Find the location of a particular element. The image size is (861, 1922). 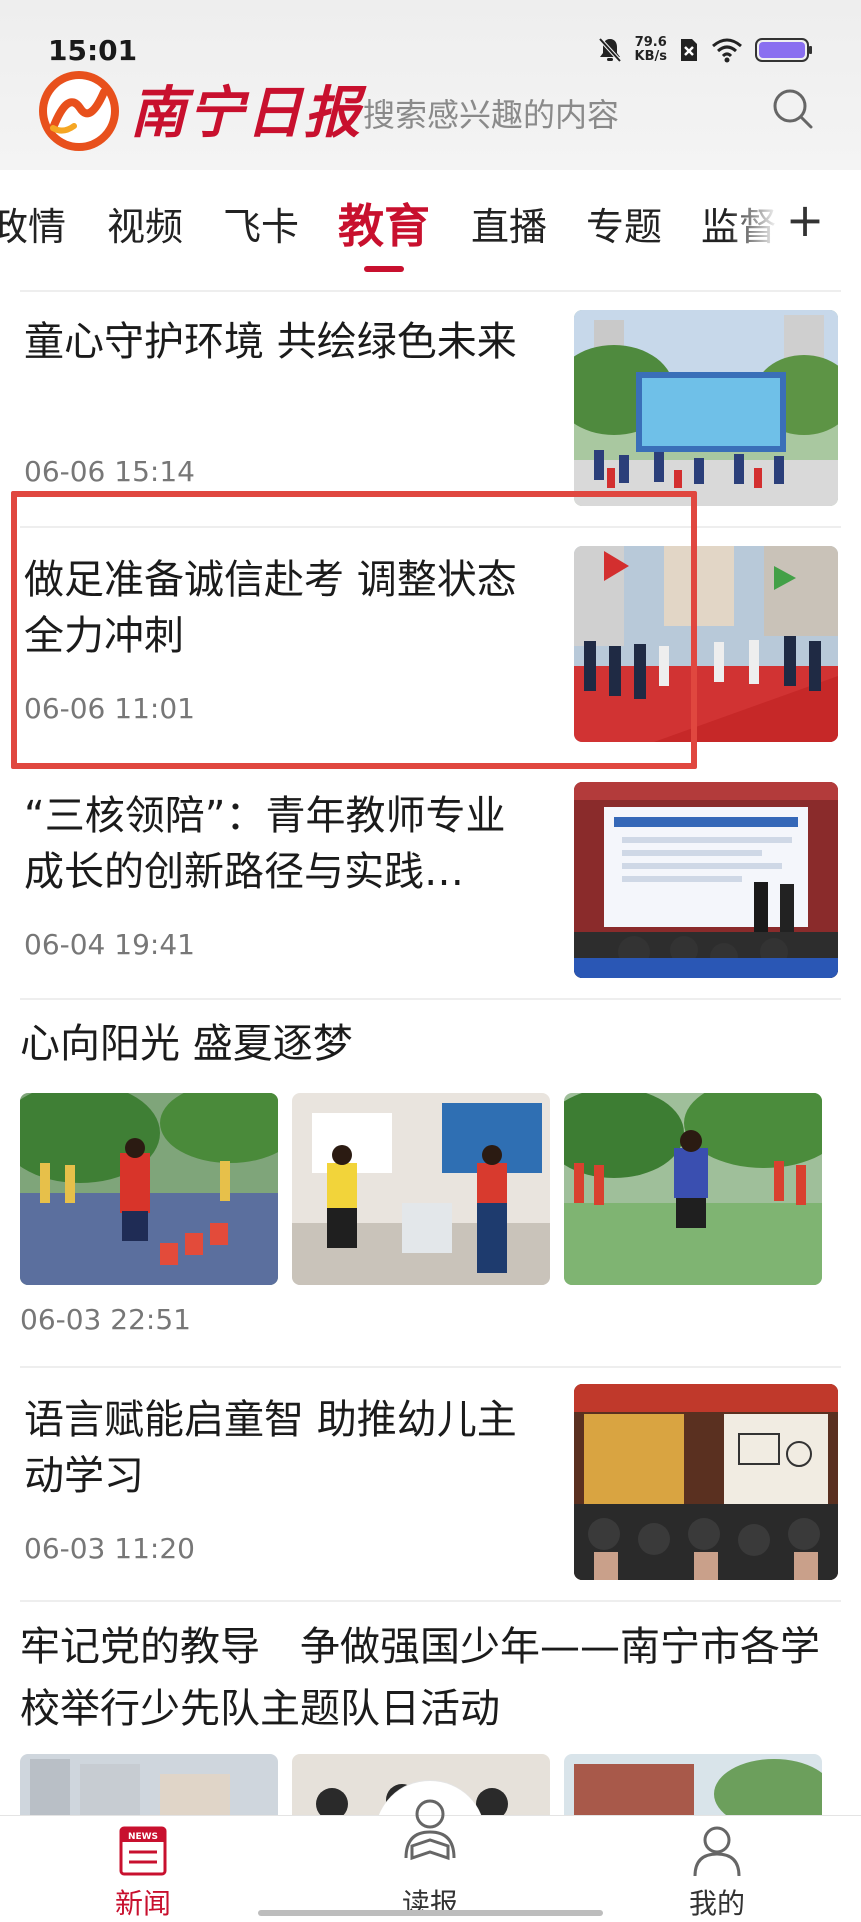

article-title: 童心守护环境 共绘绿色未来 is located at coordinates (284, 342).